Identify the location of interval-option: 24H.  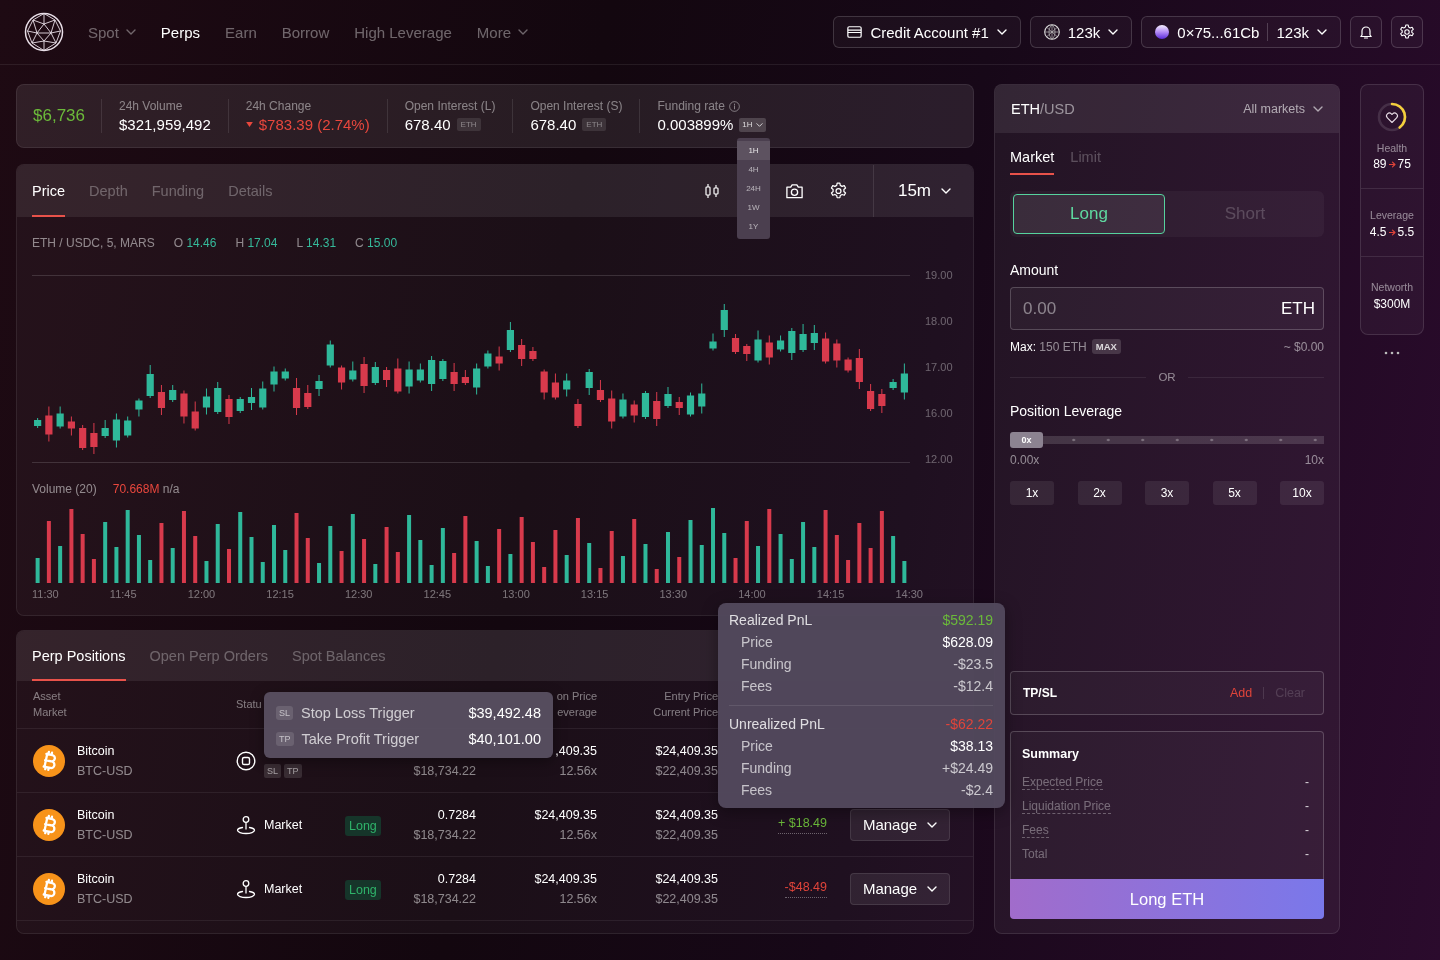
(753, 188).